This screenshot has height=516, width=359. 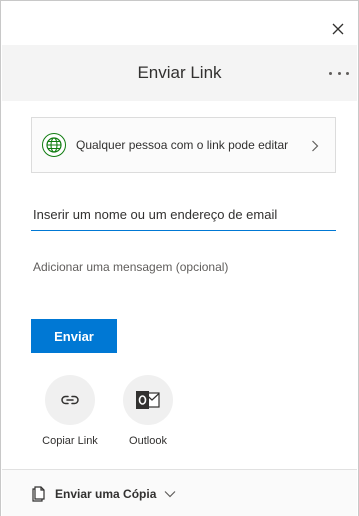 I want to click on copy-document-icon, so click(x=38, y=493).